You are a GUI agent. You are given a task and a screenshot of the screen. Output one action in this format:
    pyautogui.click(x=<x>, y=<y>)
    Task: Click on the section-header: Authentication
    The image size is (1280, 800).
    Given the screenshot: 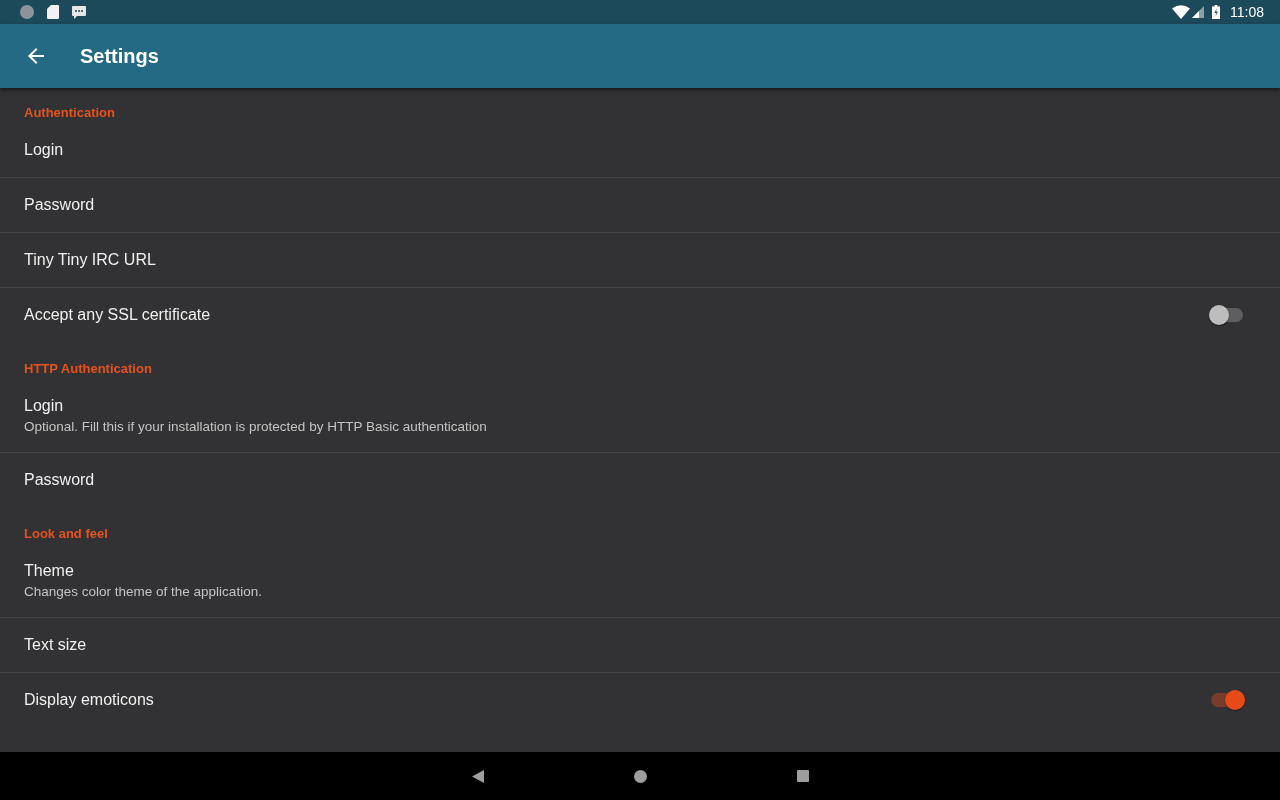 What is the action you would take?
    pyautogui.click(x=69, y=113)
    